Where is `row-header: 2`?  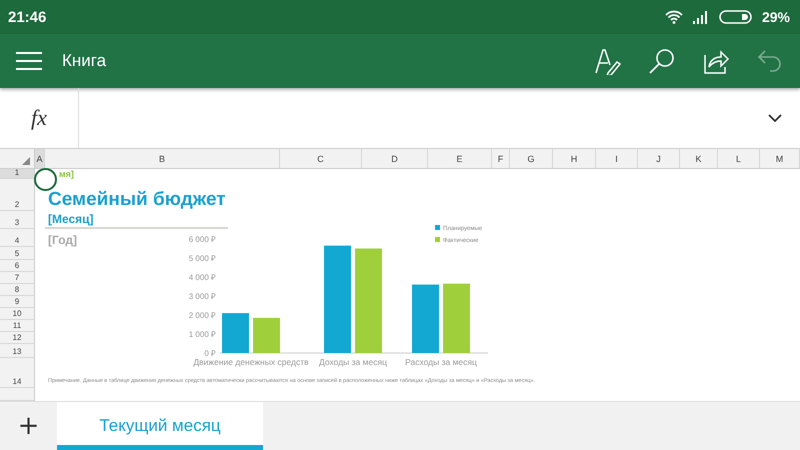 row-header: 2 is located at coordinates (17, 195).